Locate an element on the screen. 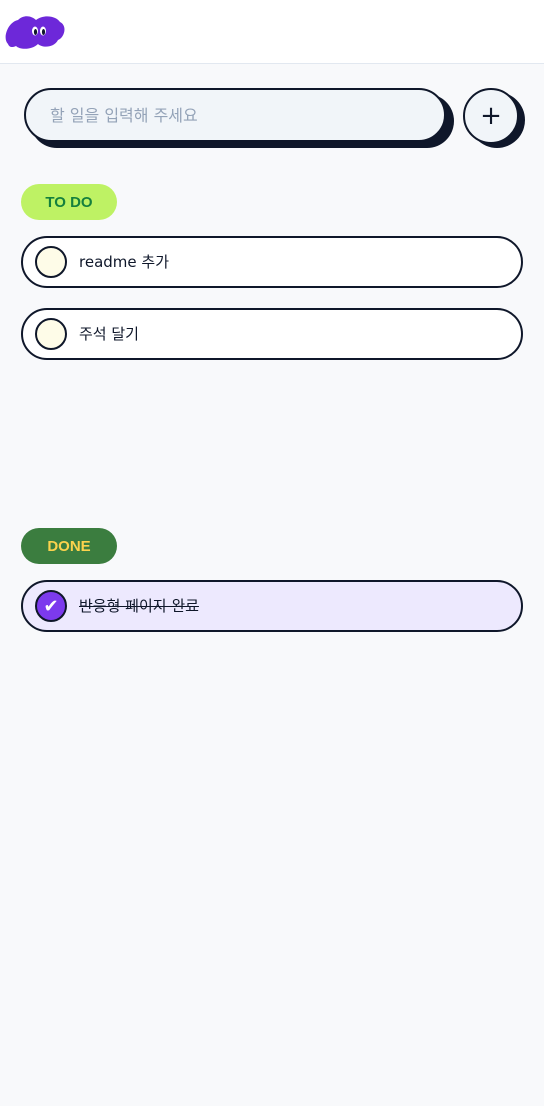  done-section-badge: DONE is located at coordinates (69, 546).